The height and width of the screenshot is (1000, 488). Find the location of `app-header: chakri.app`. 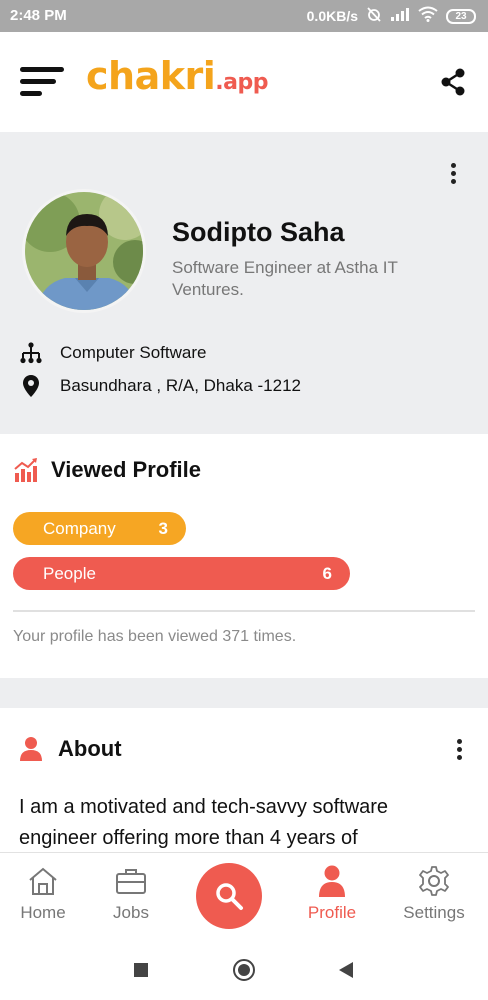

app-header: chakri.app is located at coordinates (244, 82).